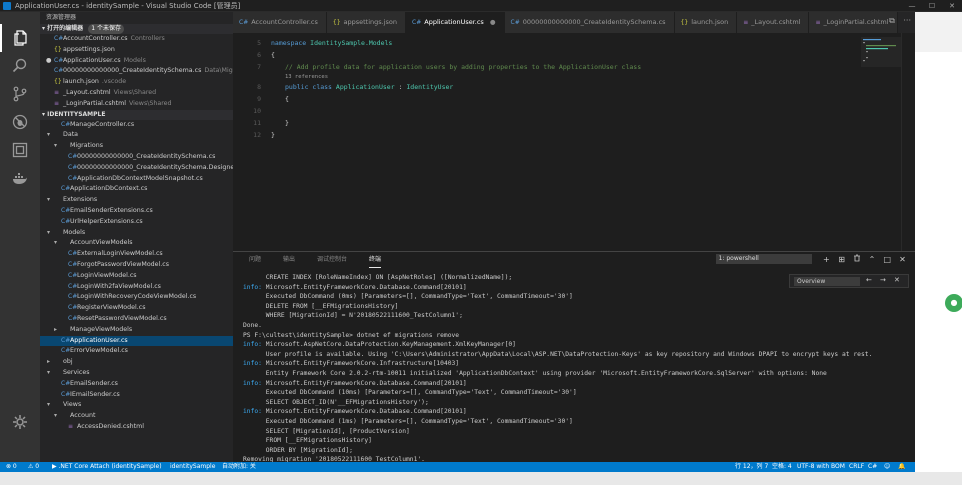 This screenshot has height=485, width=962. I want to click on tree-folder: ▾ Services, so click(136, 373).